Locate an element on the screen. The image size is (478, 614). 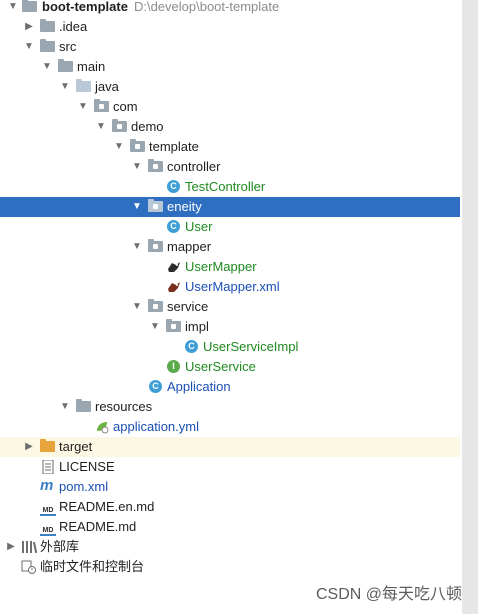
tree-row-demo: ▼ demo is located at coordinates (230, 127).